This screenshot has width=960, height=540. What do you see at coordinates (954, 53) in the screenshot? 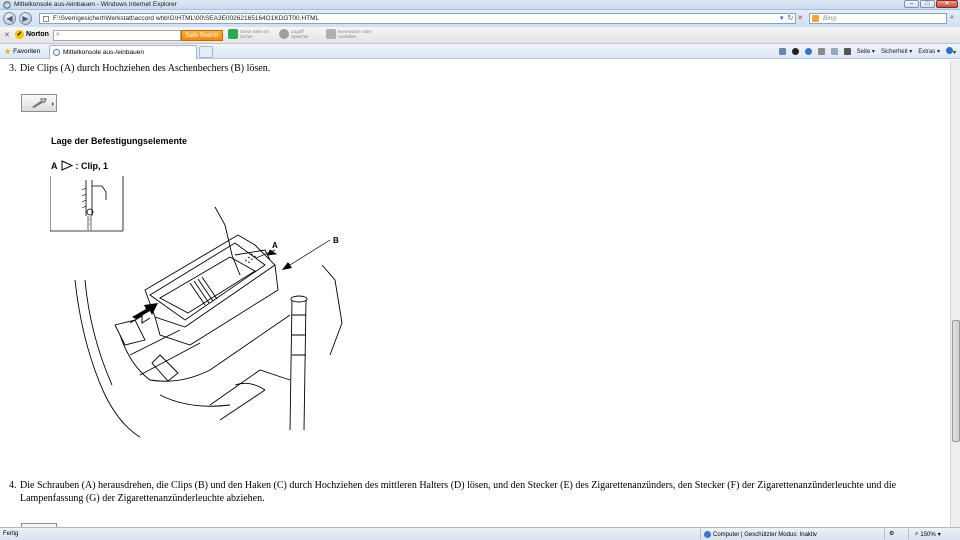
I see `help-arrow: ▾` at bounding box center [954, 53].